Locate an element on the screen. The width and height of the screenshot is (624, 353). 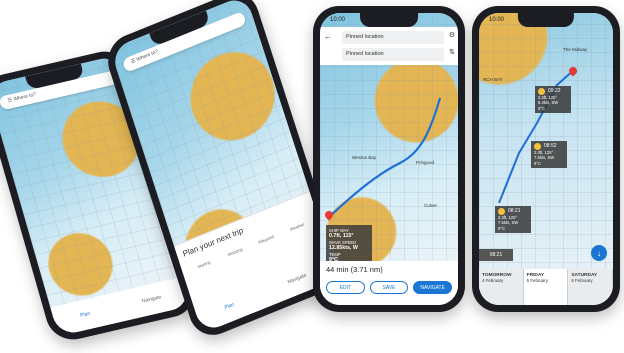
weather-tag: 09:22 2.3ft, 125° 8.4kts, SW 9°C is located at coordinates (553, 100).